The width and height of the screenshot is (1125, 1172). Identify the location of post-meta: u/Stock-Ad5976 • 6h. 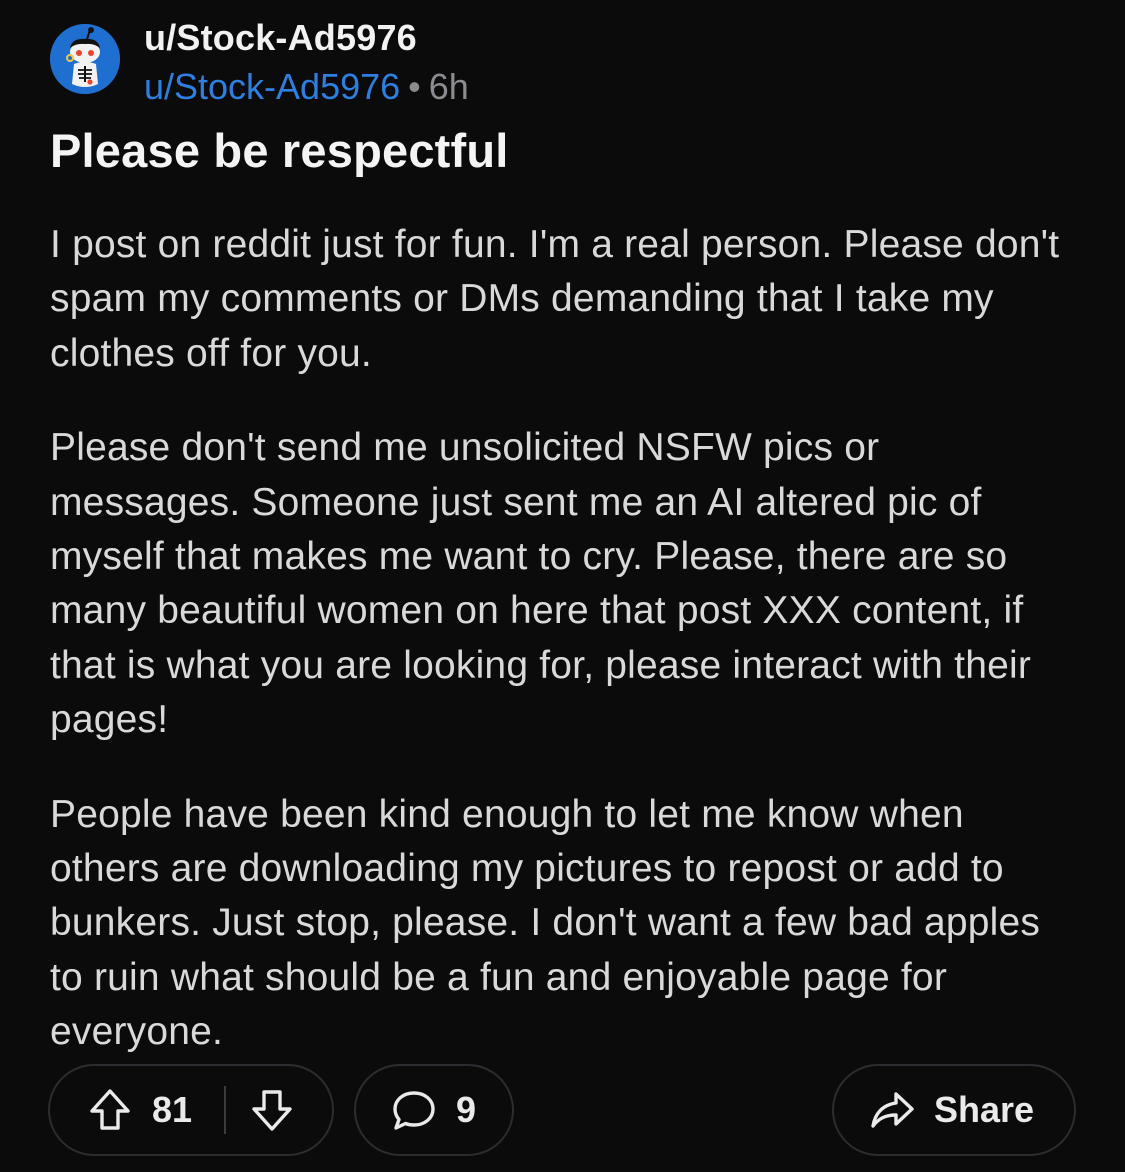
(306, 87).